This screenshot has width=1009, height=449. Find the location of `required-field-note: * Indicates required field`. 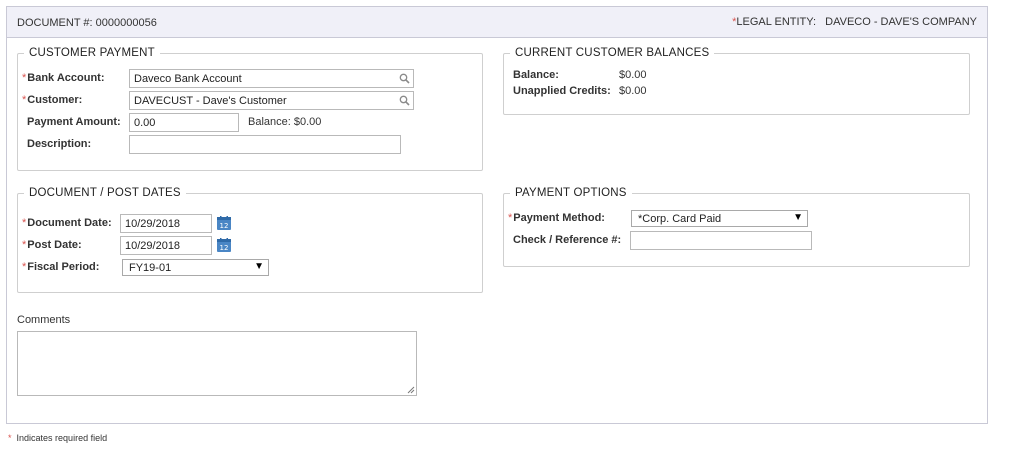

required-field-note: * Indicates required field is located at coordinates (57, 438).